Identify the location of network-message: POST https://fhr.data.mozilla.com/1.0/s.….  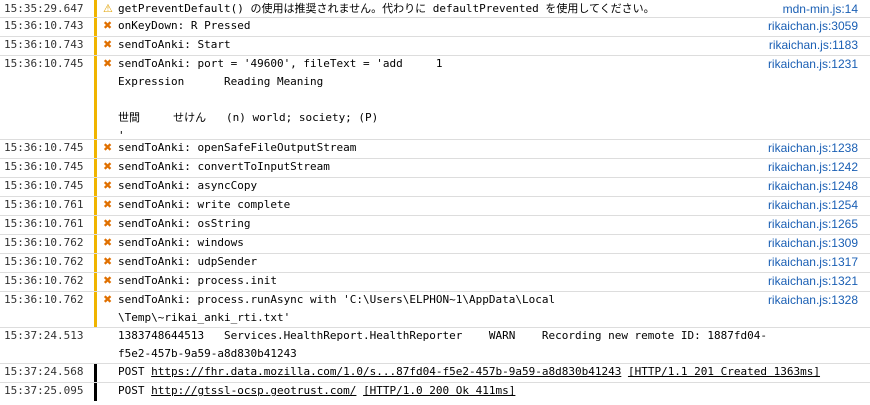
(469, 372).